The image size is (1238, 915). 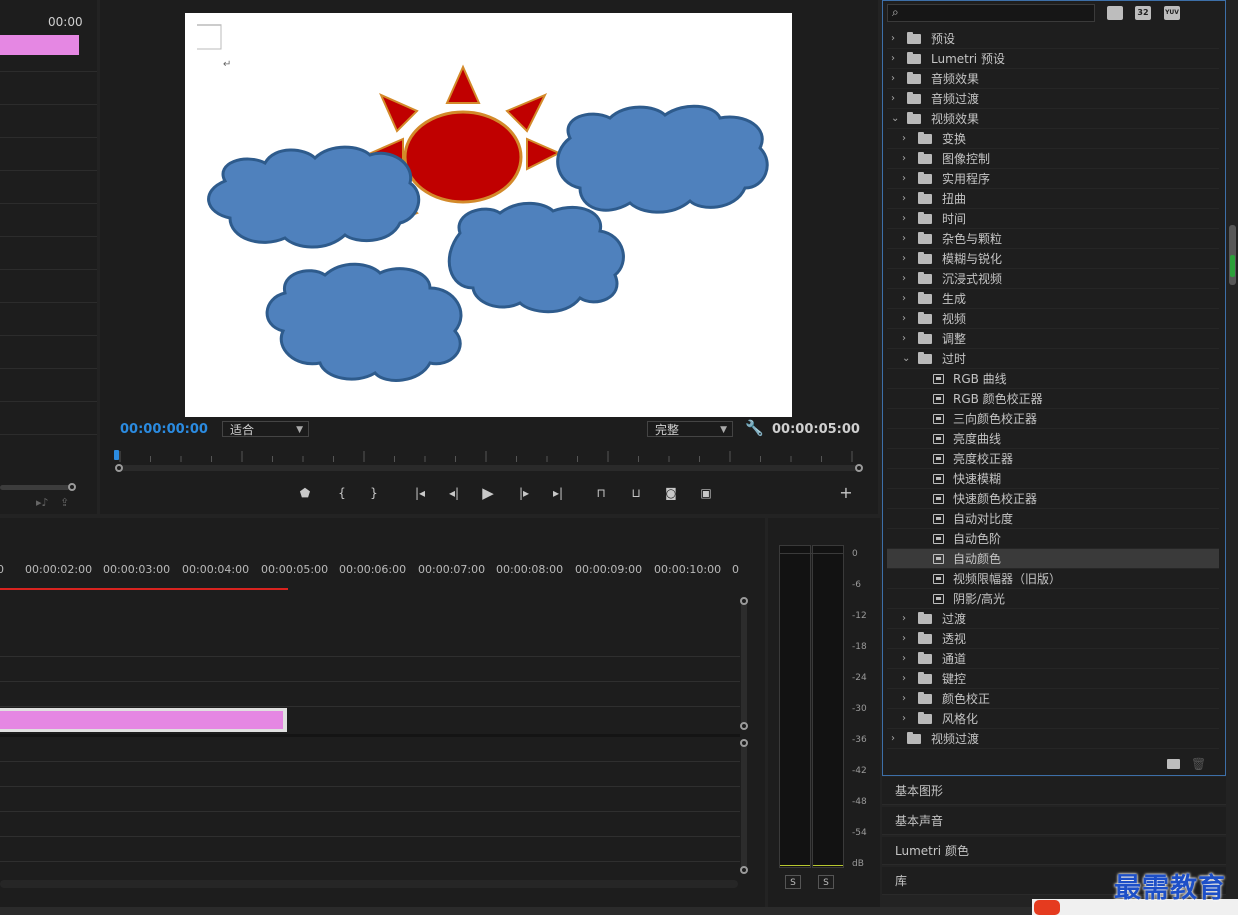 What do you see at coordinates (1053, 159) in the screenshot?
I see `effect-folder: › 图像控制` at bounding box center [1053, 159].